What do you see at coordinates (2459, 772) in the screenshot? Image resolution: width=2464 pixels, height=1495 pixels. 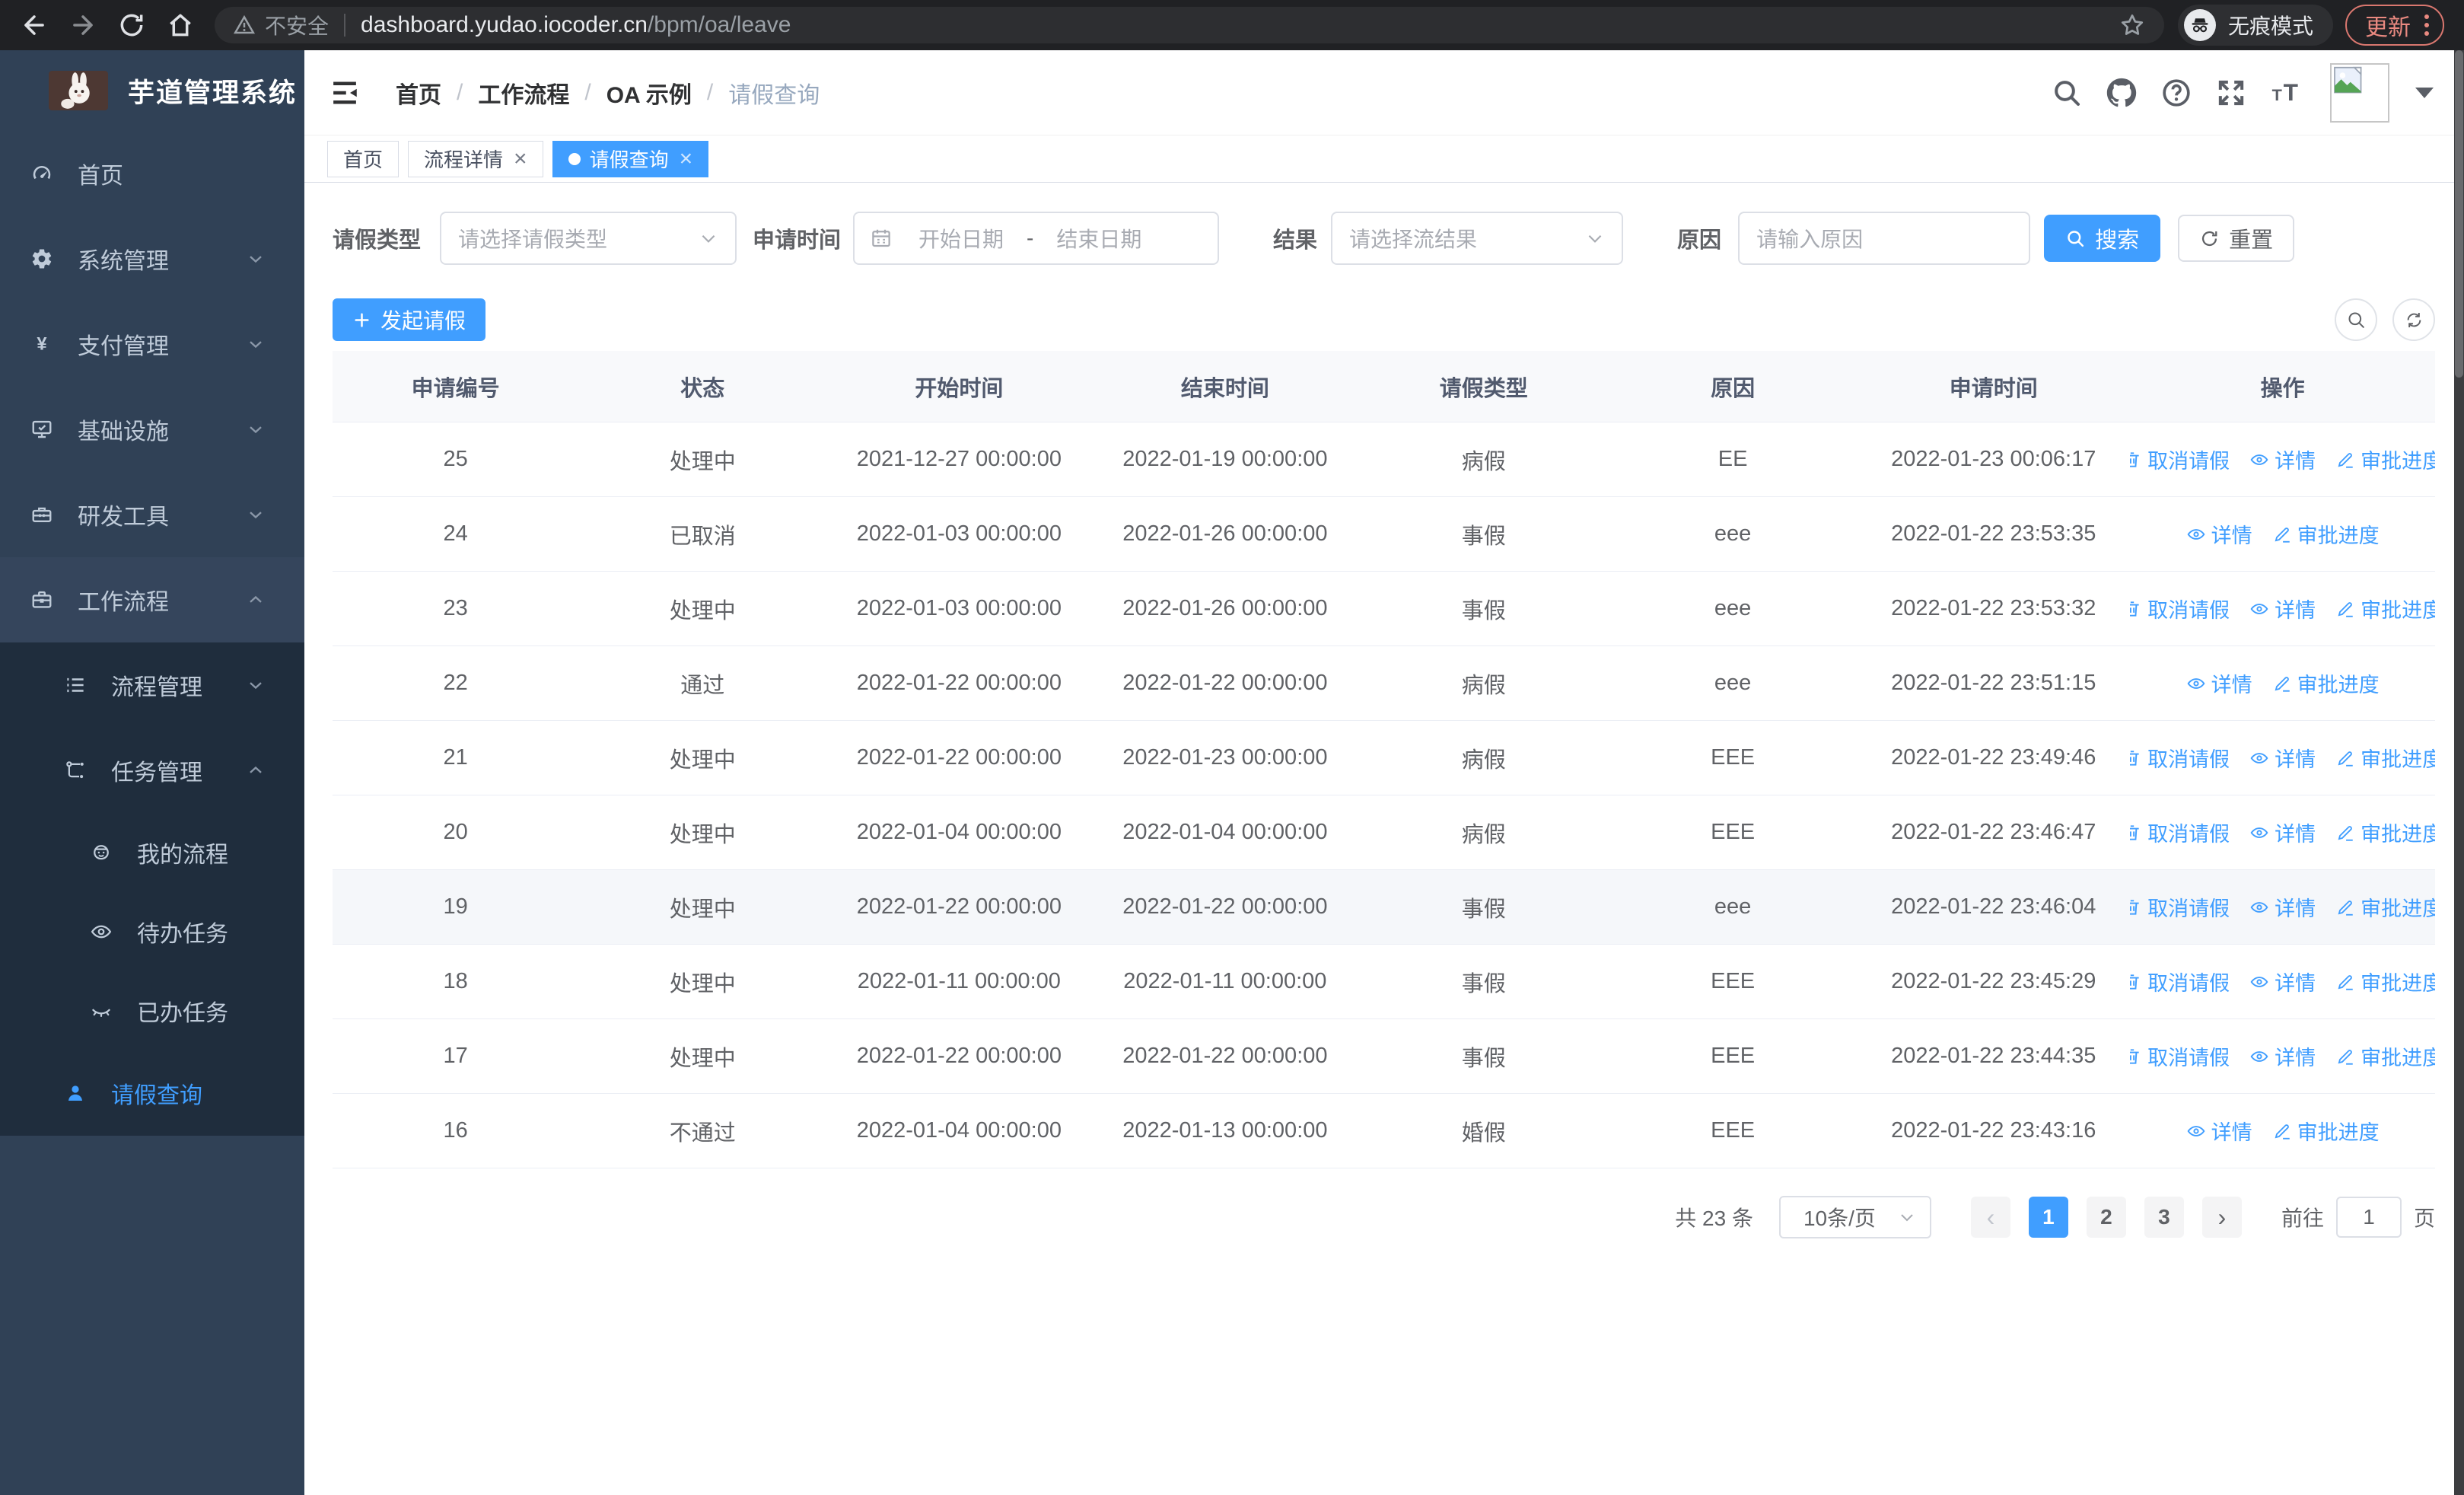 I see `page-scrollbar` at bounding box center [2459, 772].